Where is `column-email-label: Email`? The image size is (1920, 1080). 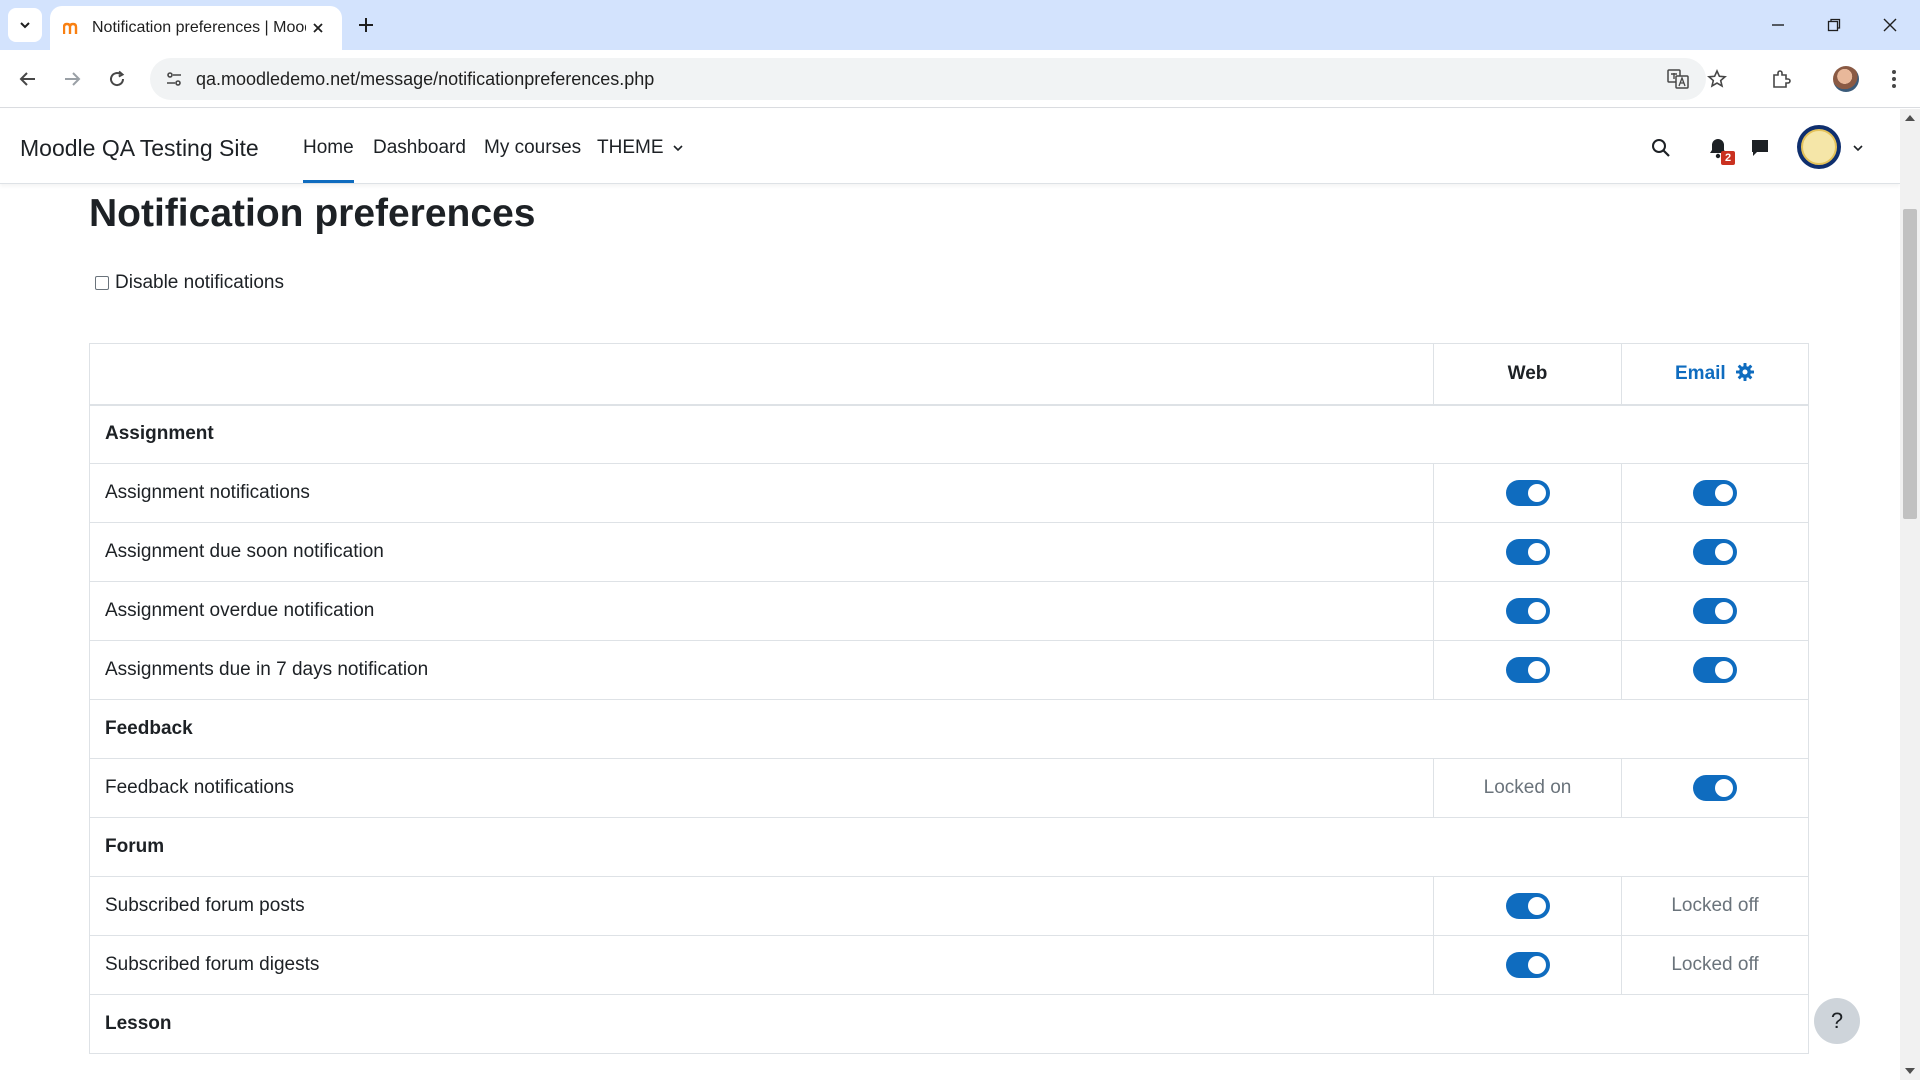
column-email-label: Email is located at coordinates (1700, 373).